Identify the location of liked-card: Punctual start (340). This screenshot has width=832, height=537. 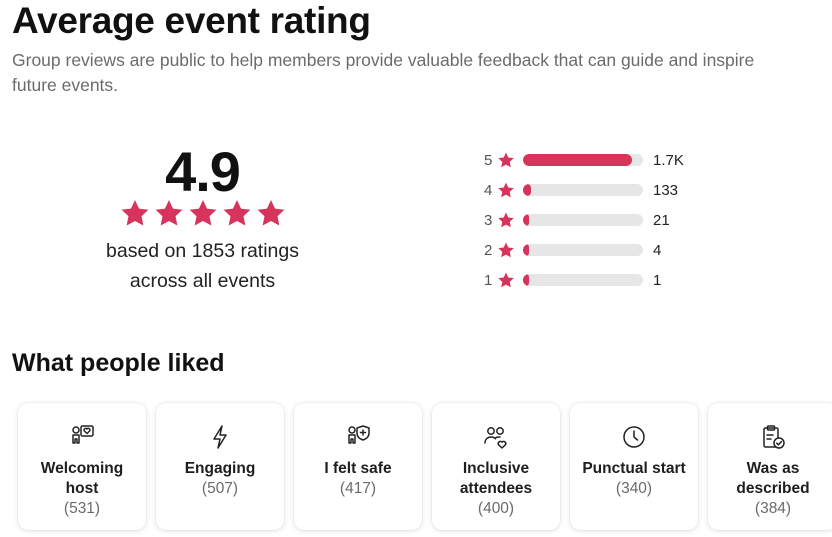
(634, 466).